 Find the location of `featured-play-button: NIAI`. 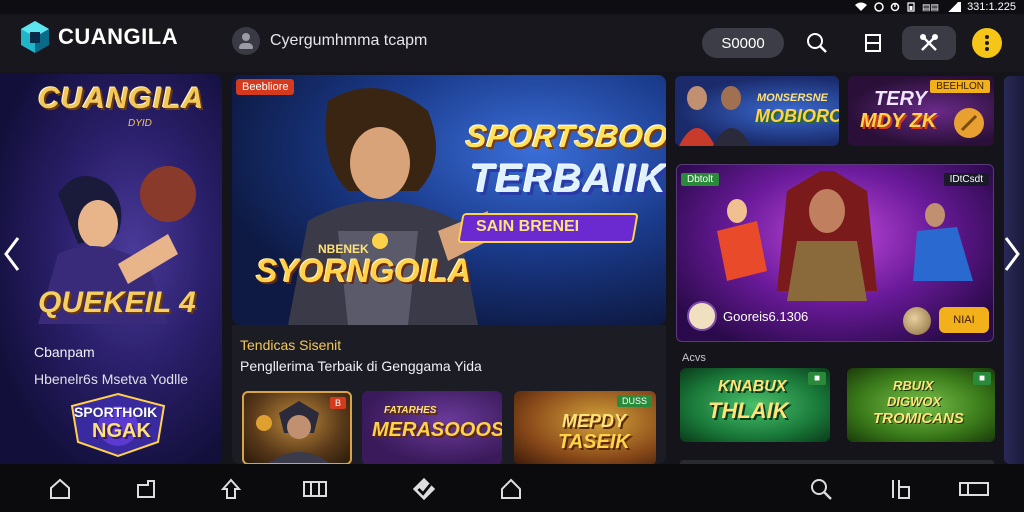

featured-play-button: NIAI is located at coordinates (964, 320).